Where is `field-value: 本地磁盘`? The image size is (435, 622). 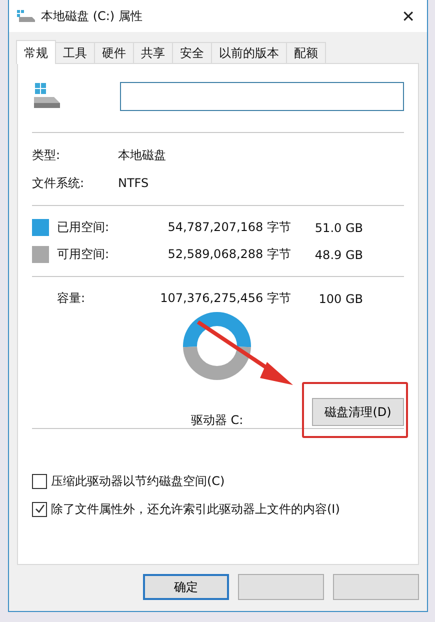 field-value: 本地磁盘 is located at coordinates (142, 155).